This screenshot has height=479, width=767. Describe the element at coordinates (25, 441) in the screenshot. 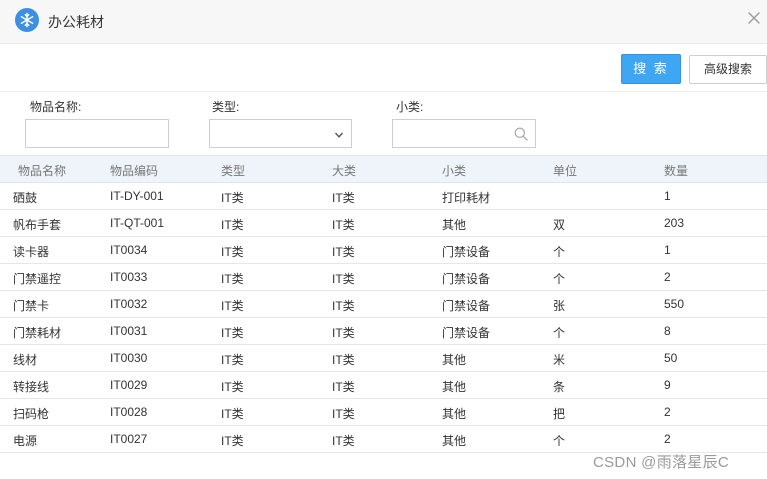

I see `cell-item-name: 电源` at that location.